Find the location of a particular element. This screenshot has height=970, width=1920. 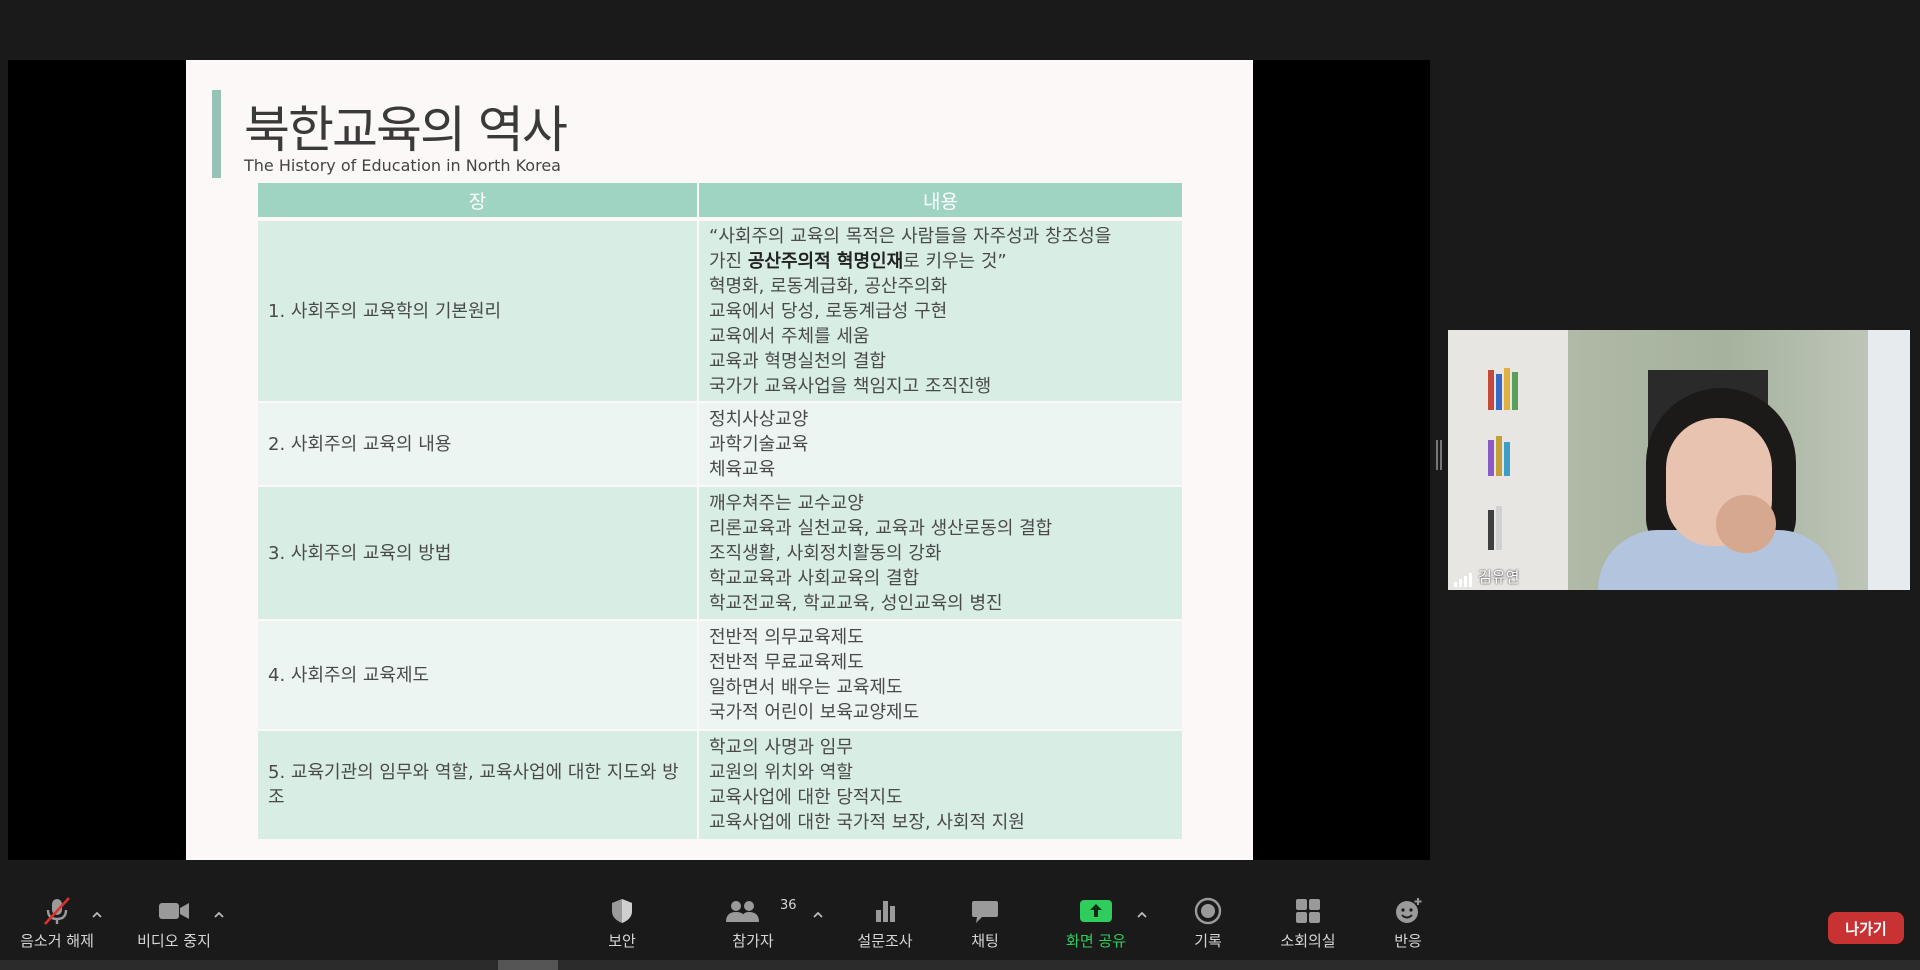

participant-video-tile: 김유연 is located at coordinates (1679, 460).